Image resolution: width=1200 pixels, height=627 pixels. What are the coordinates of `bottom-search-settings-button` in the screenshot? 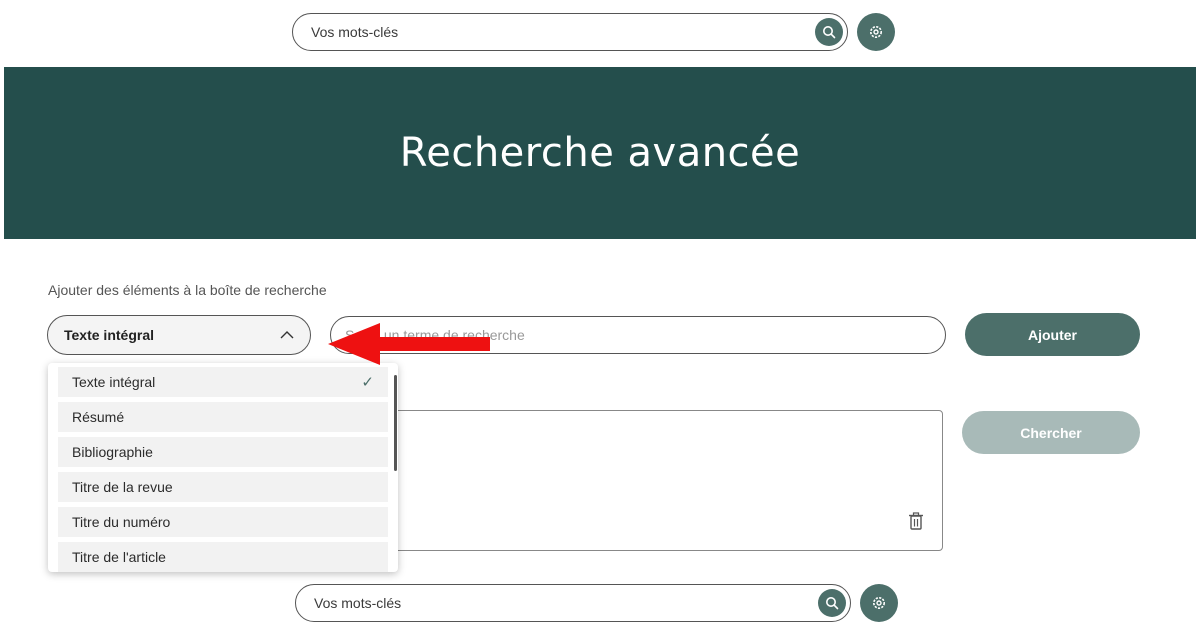 It's located at (879, 603).